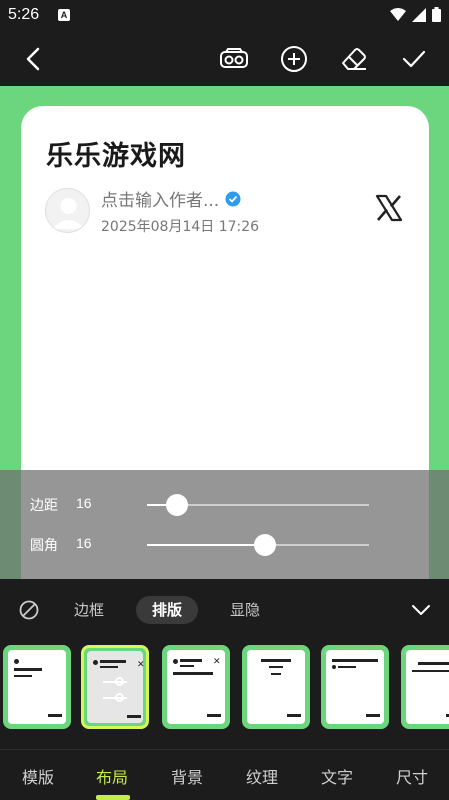 Image resolution: width=449 pixels, height=800 pixels. What do you see at coordinates (389, 208) in the screenshot?
I see `x-logo-icon` at bounding box center [389, 208].